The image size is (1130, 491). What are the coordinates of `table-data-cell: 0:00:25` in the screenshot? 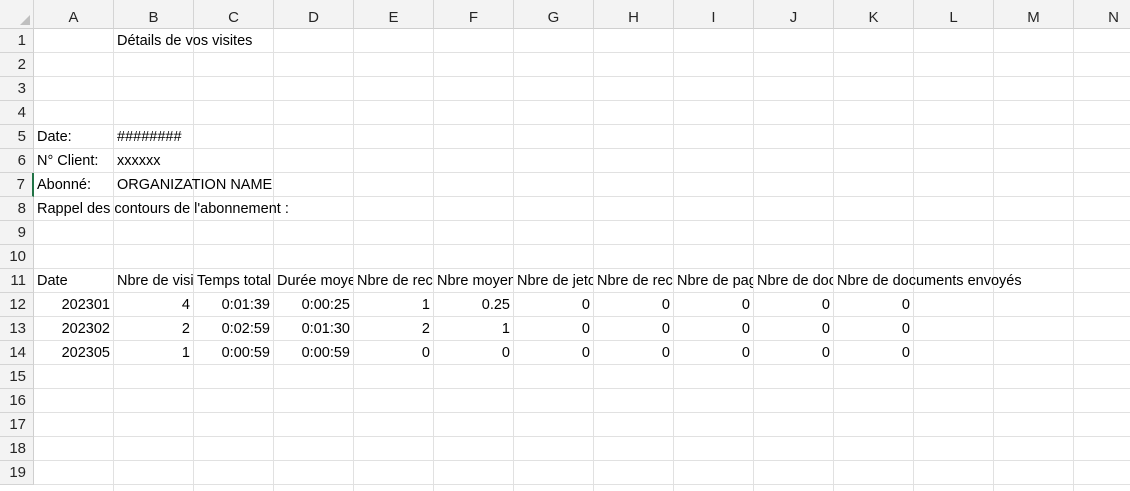 It's located at (313, 305).